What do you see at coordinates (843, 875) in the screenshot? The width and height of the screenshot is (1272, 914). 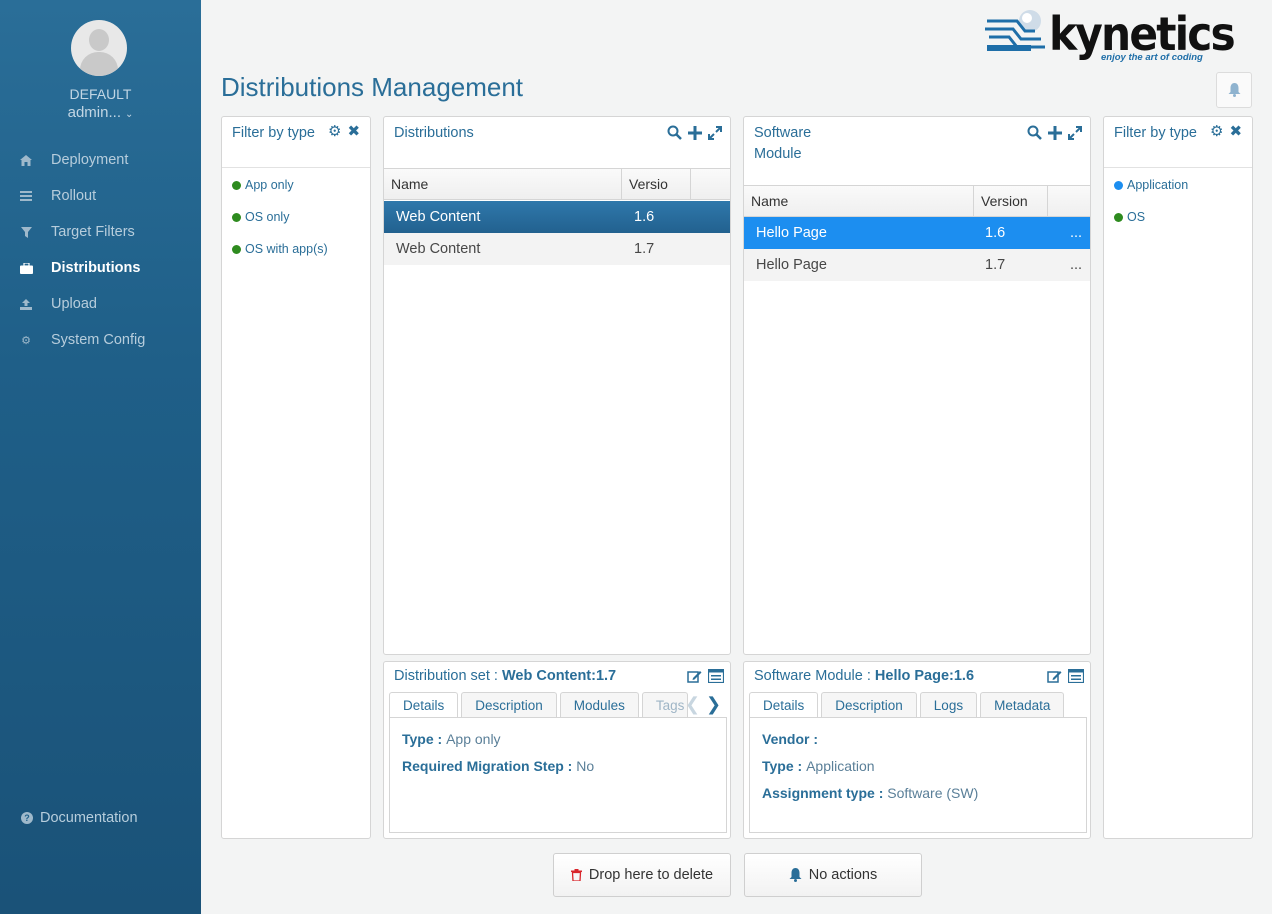 I see `actions-label: No actions` at bounding box center [843, 875].